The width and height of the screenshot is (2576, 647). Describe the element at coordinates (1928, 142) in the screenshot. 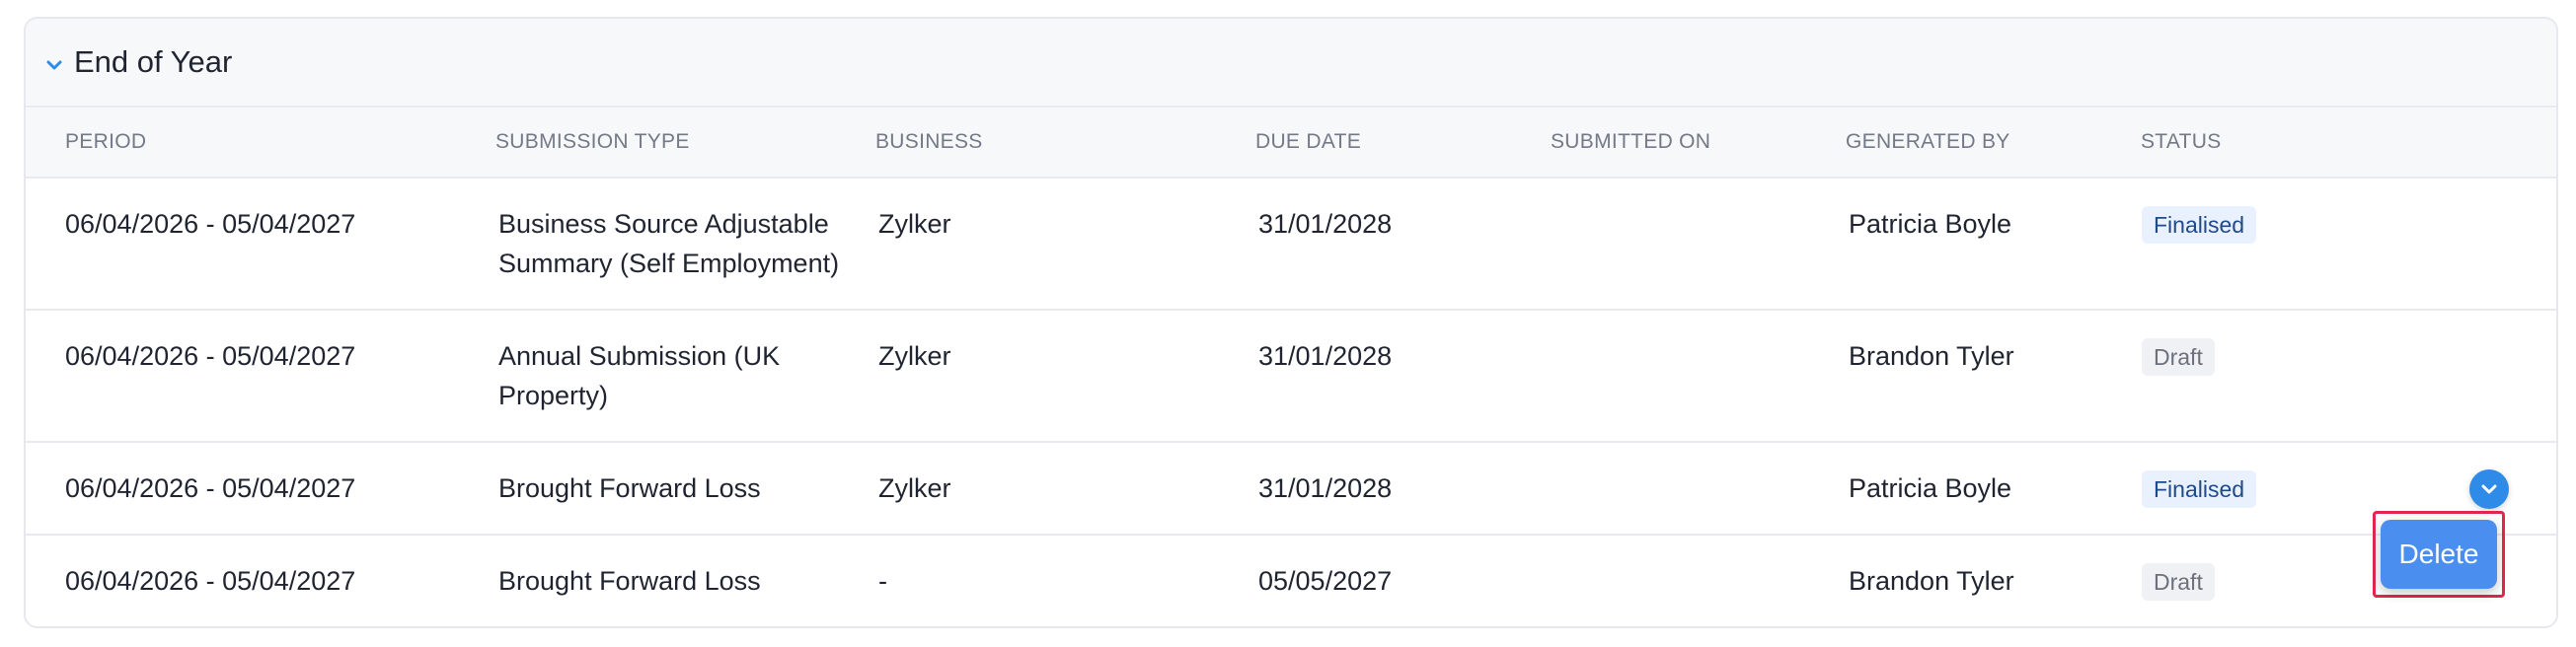

I see `header-generated-by: GENERATED BY` at that location.